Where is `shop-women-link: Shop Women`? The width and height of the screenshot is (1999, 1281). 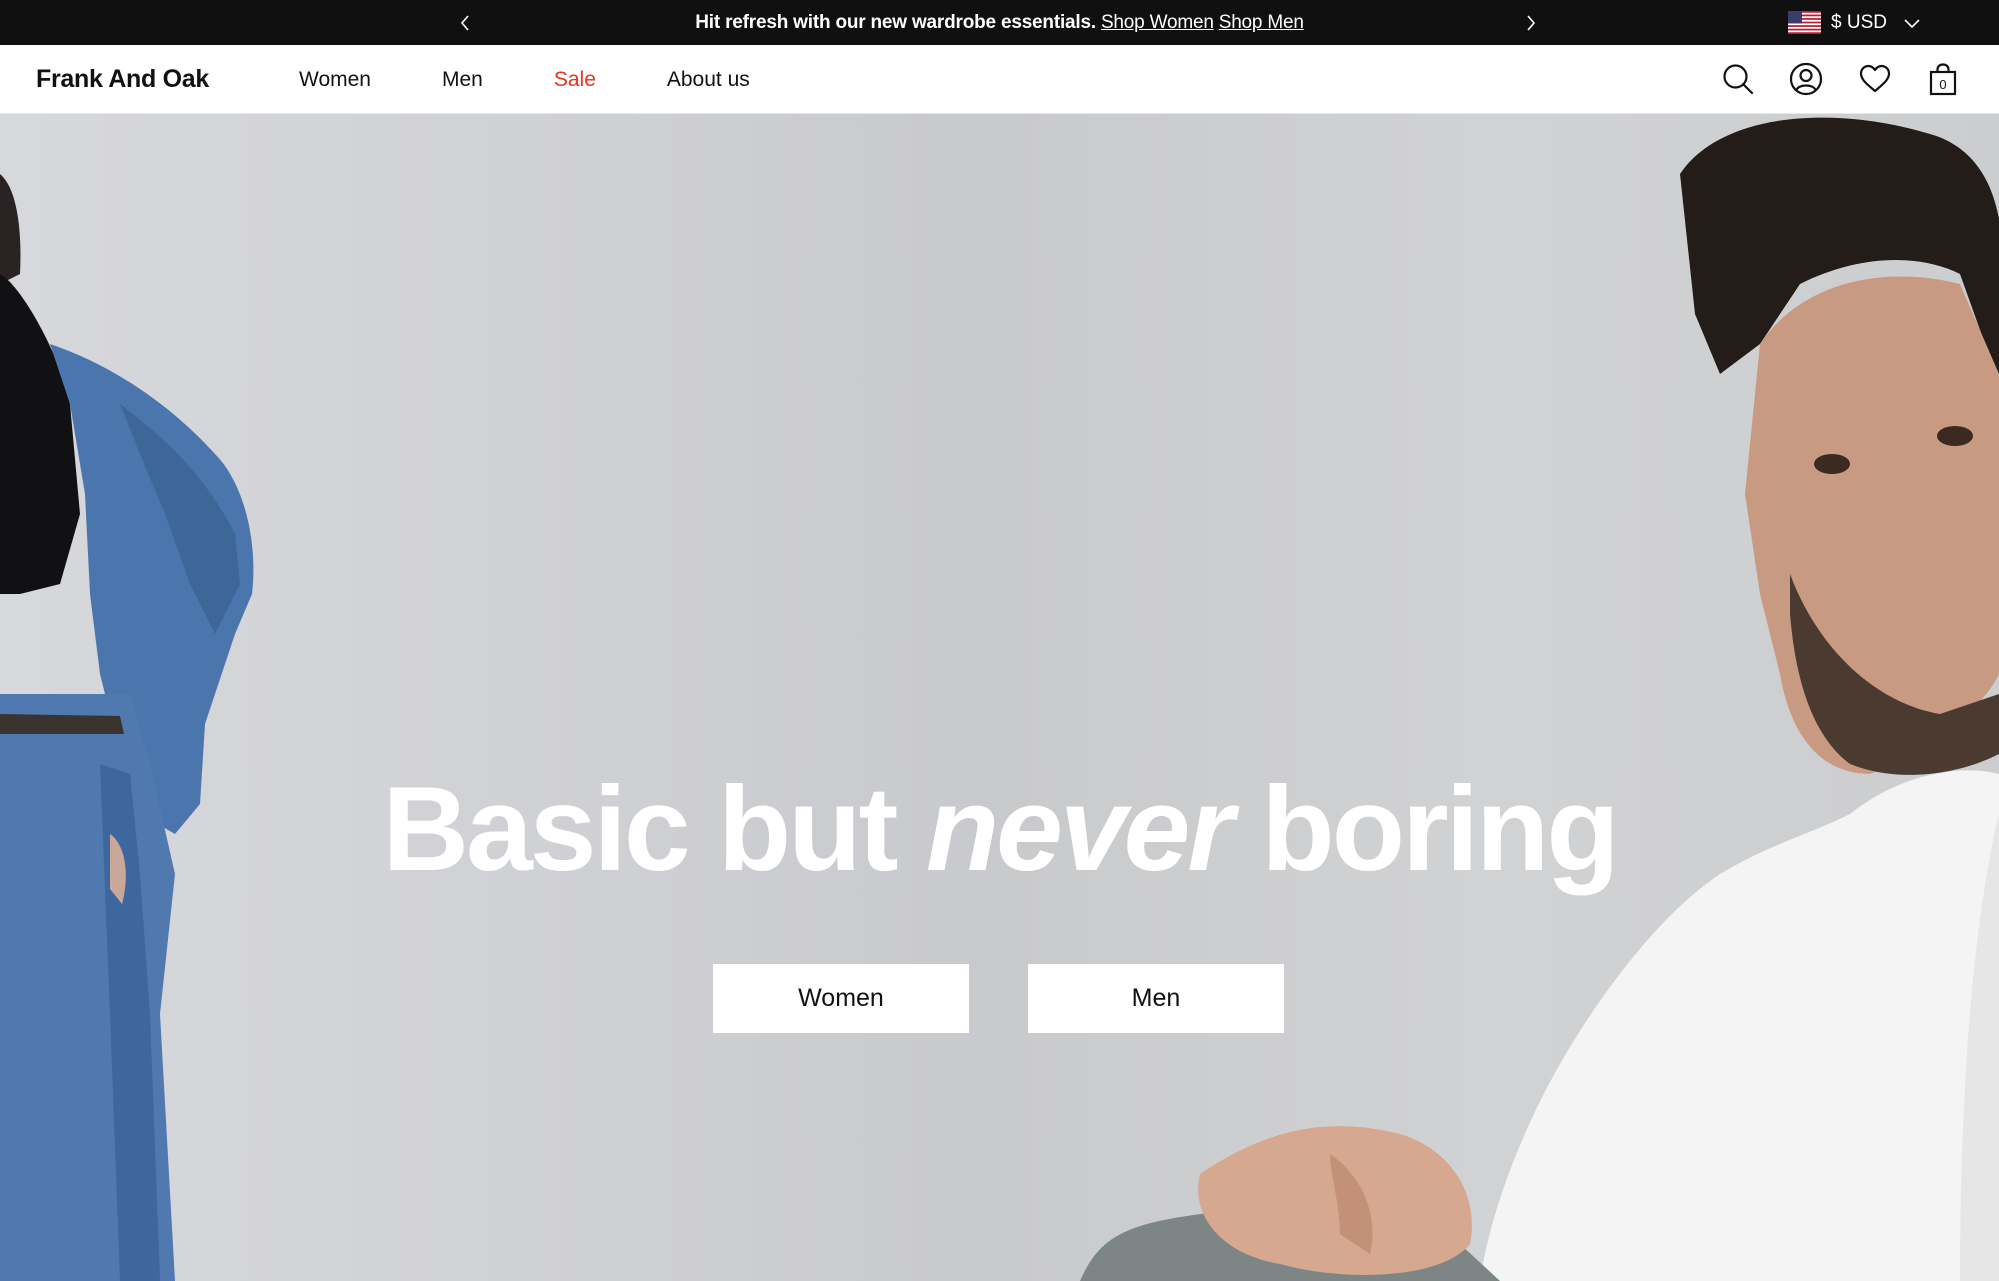 shop-women-link: Shop Women is located at coordinates (1157, 23).